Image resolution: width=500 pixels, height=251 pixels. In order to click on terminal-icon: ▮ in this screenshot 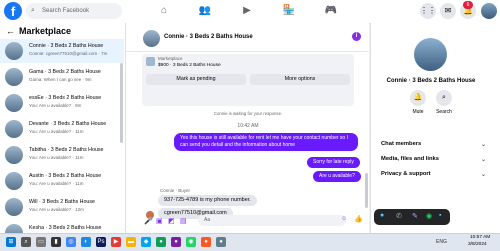, I will do `click(56, 242)`.